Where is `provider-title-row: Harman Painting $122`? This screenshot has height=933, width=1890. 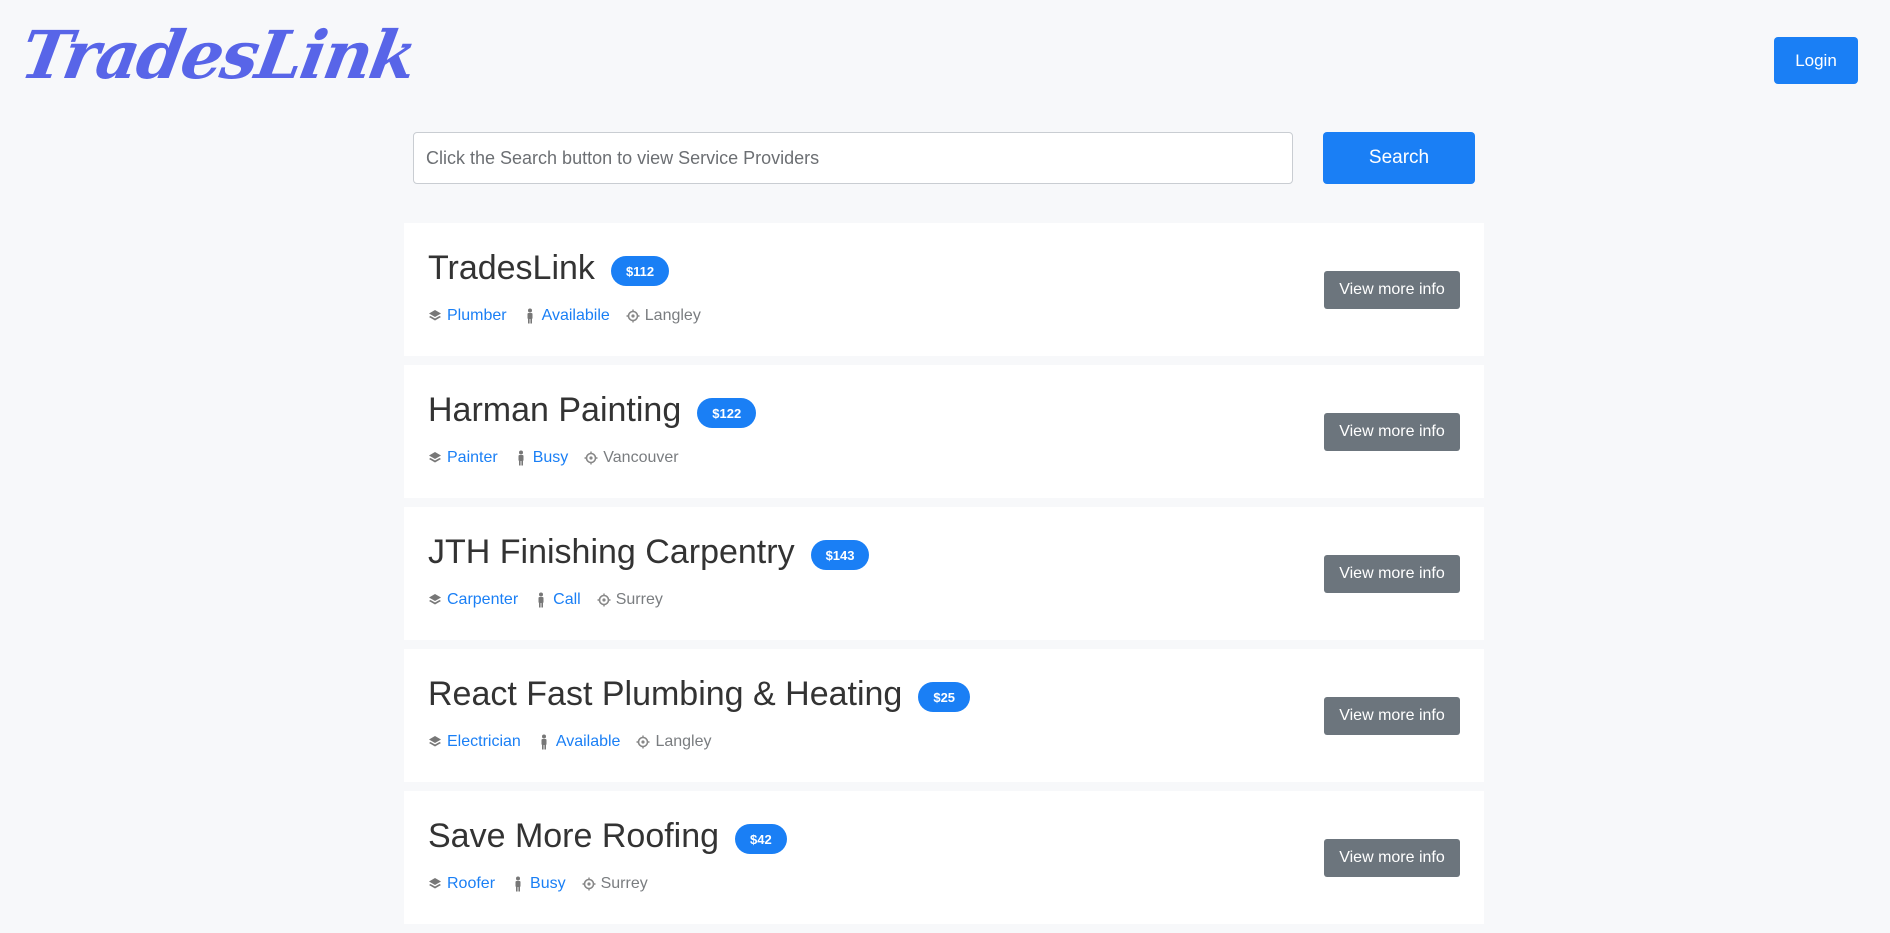 provider-title-row: Harman Painting $122 is located at coordinates (592, 410).